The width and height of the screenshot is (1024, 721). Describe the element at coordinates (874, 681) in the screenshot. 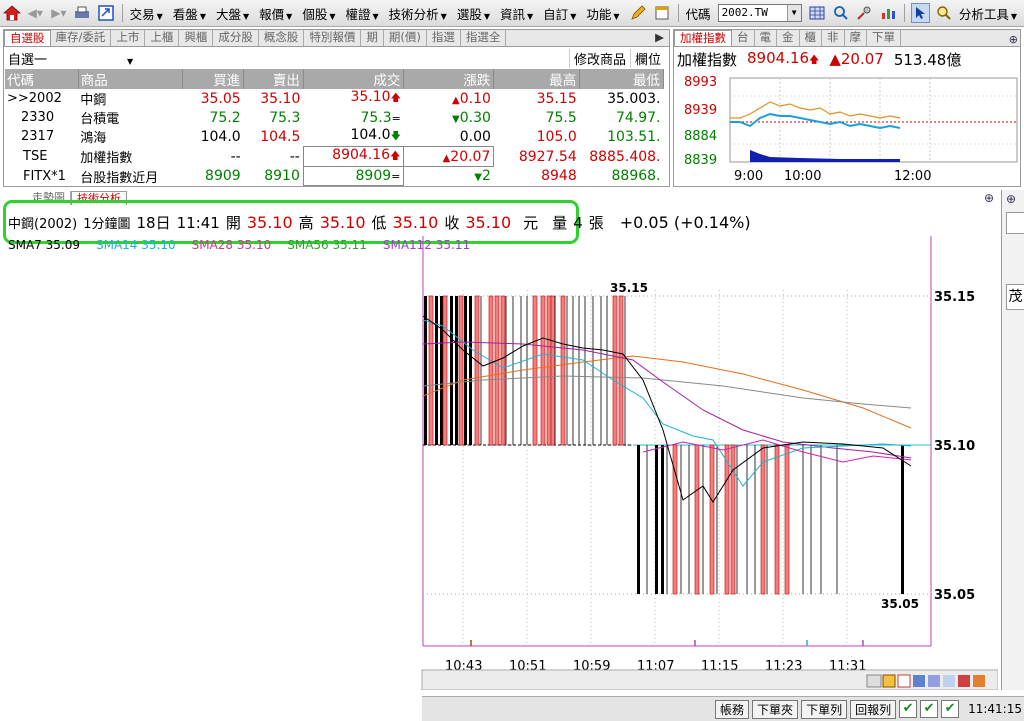

I see `scroll-button` at that location.